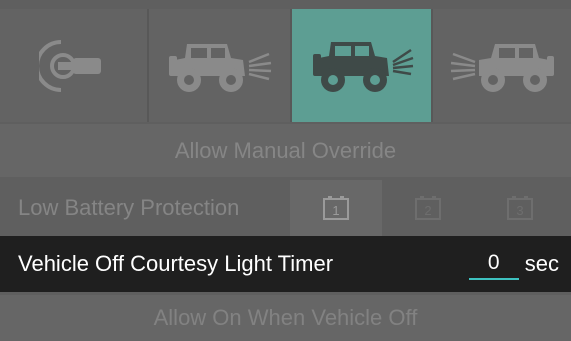 This screenshot has height=341, width=571. What do you see at coordinates (69, 65) in the screenshot?
I see `ignition-key-icon` at bounding box center [69, 65].